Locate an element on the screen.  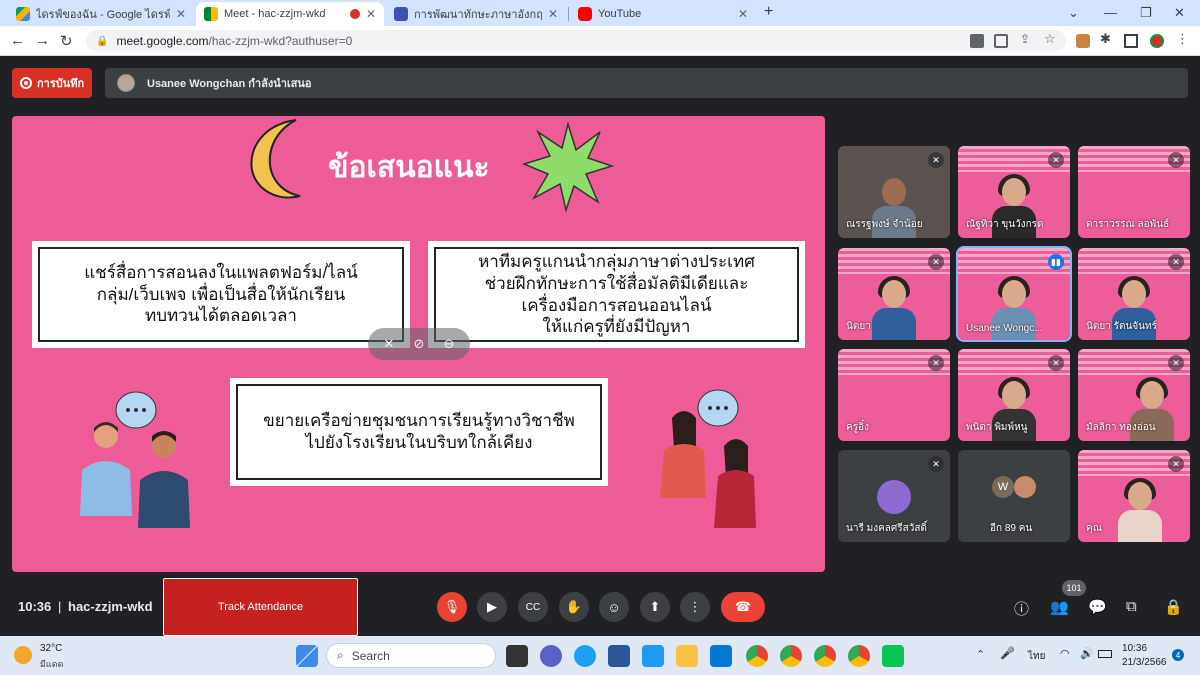
participant-tile: ✕ นารี มงคลศรีสวัสดิ์ is located at coordinates (894, 496).